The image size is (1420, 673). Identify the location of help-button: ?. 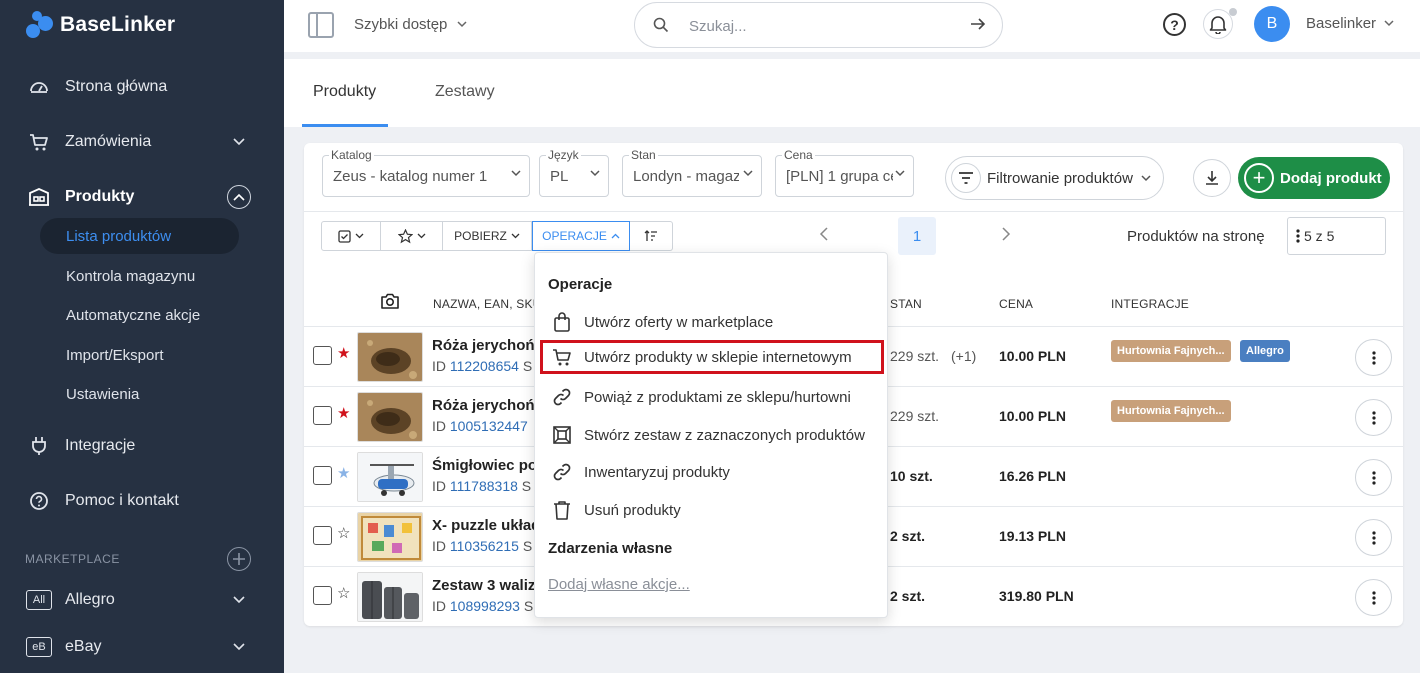
(1174, 24).